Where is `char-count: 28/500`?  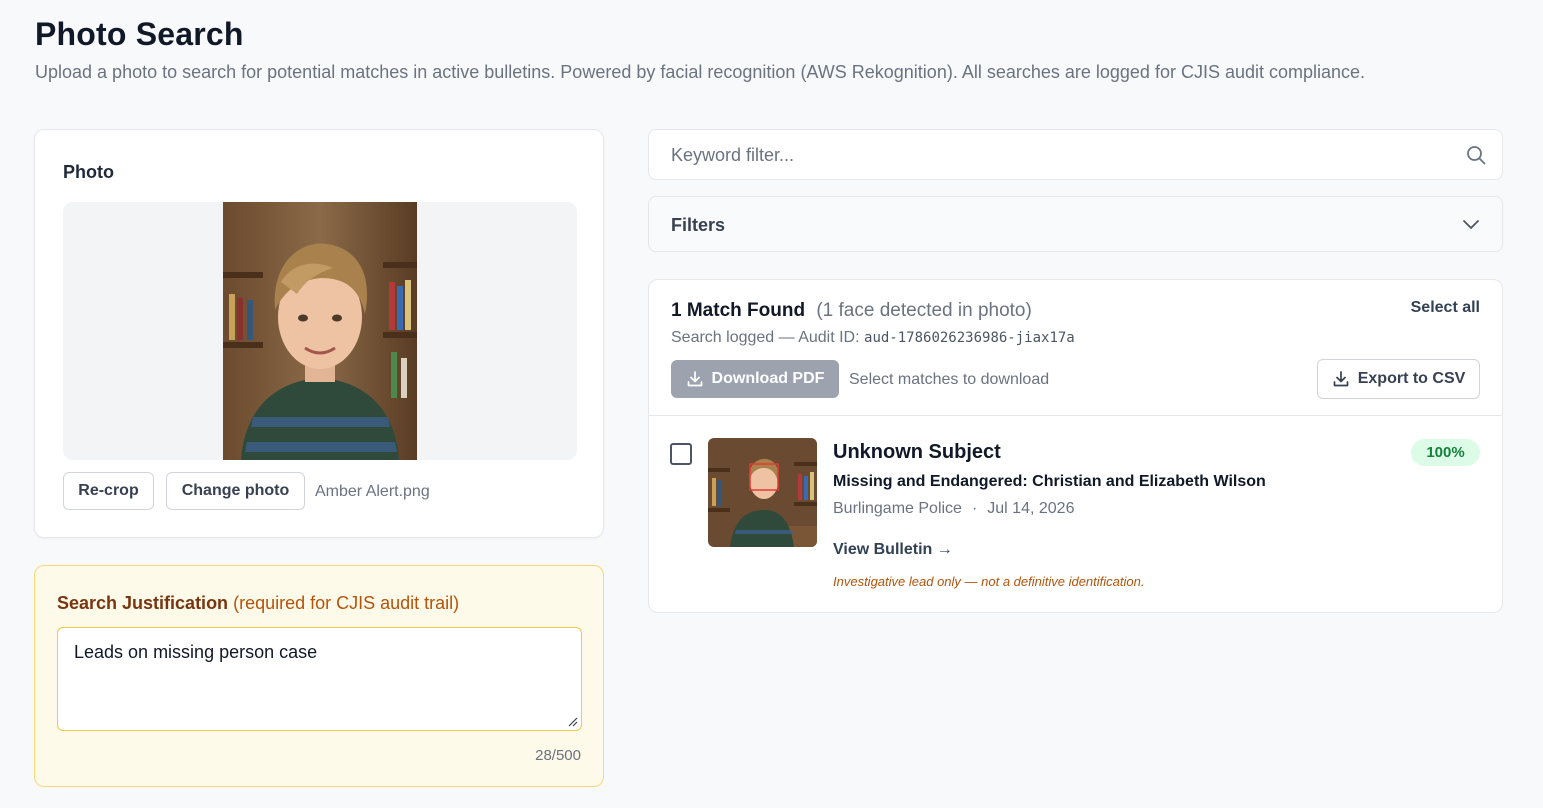
char-count: 28/500 is located at coordinates (558, 755).